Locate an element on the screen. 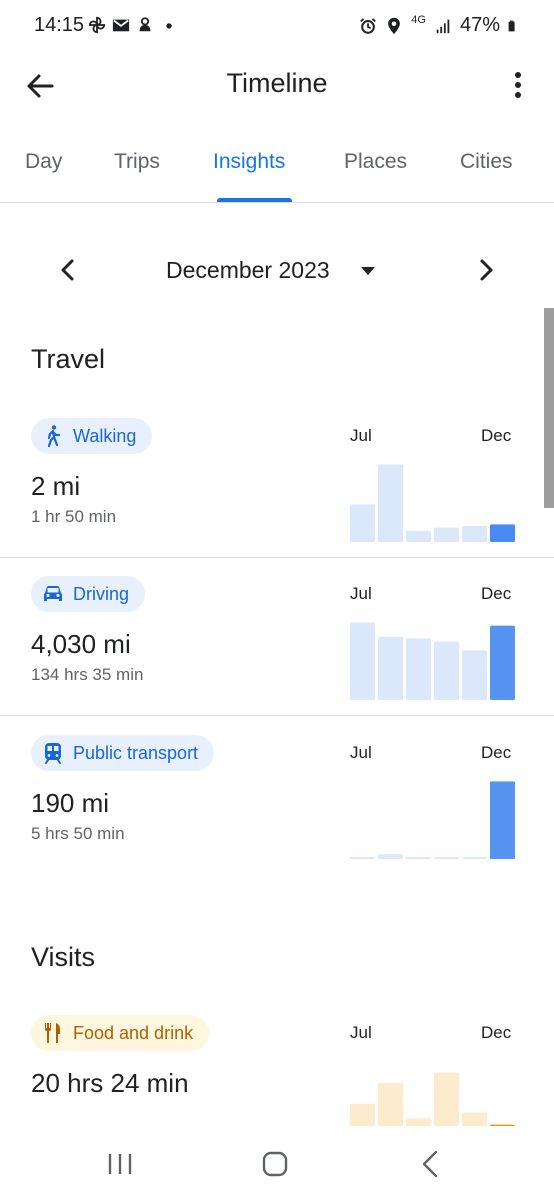  driving-axis-start: Jul is located at coordinates (361, 593).